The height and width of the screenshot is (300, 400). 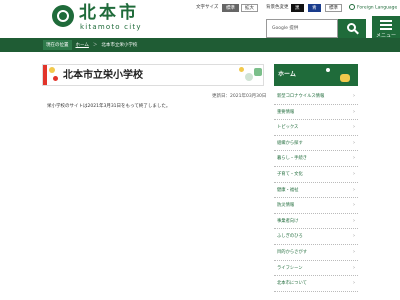 What do you see at coordinates (287, 74) in the screenshot?
I see `sidebar-home-label: ホーム` at bounding box center [287, 74].